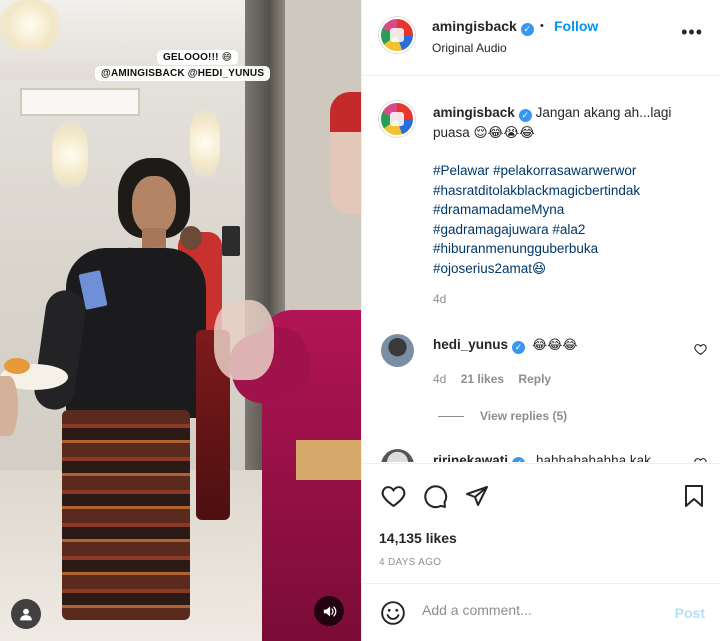  I want to click on share-icon, so click(477, 496).